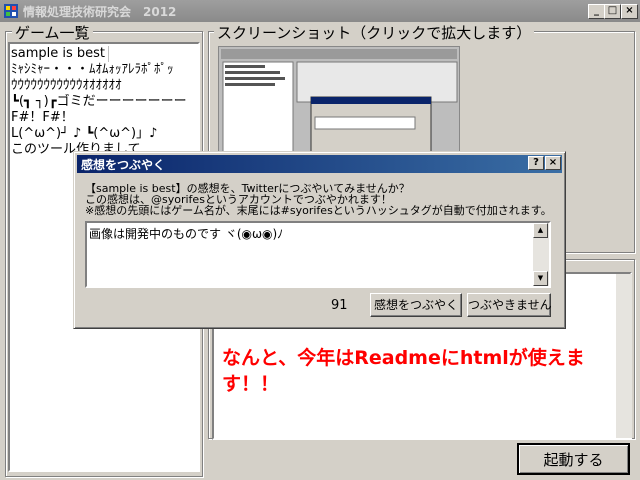 This screenshot has height=480, width=640. Describe the element at coordinates (319, 164) in the screenshot. I see `dialog-title-bar: 感想をつぶやく ? ×` at that location.